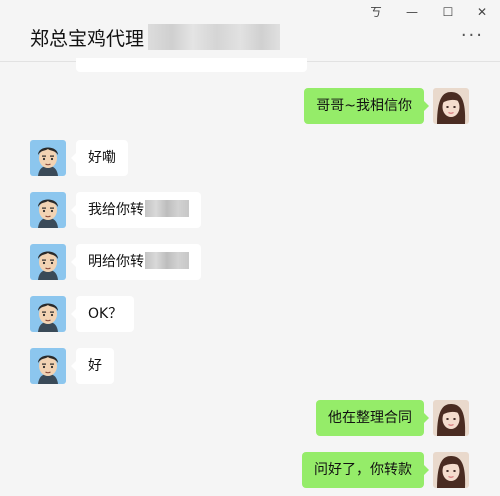  What do you see at coordinates (105, 314) in the screenshot?
I see `message-text: OK？` at bounding box center [105, 314].